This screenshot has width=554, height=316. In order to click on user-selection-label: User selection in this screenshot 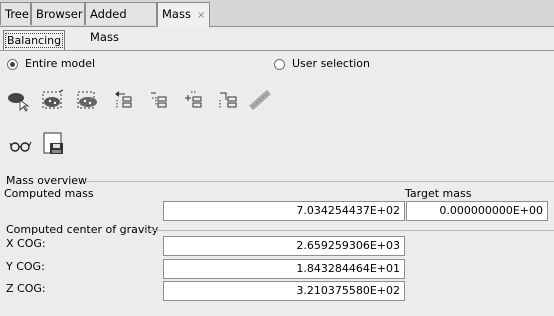, I will do `click(331, 63)`.